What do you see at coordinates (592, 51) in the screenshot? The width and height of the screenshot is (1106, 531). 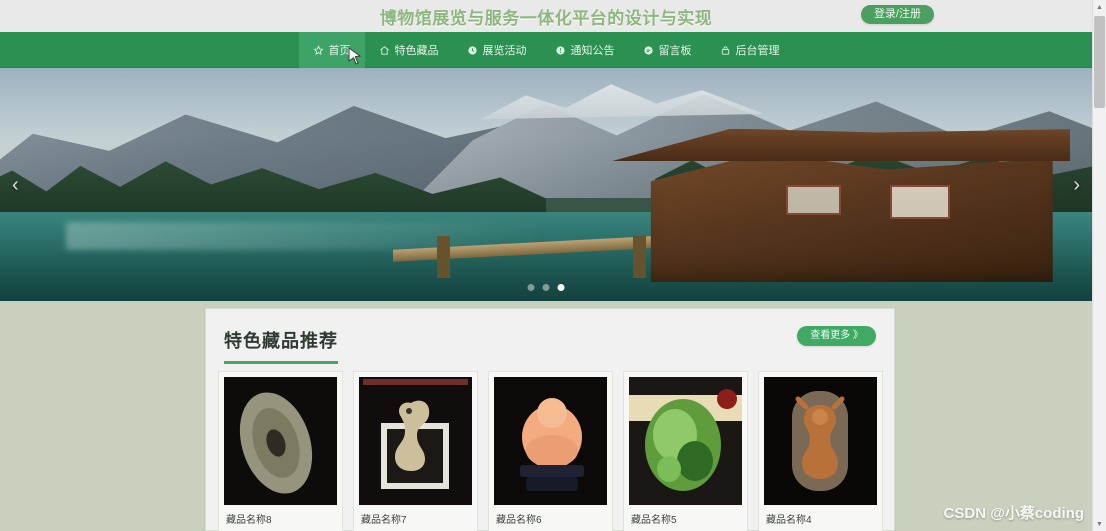 I see `nav-item-label: 通知公告` at bounding box center [592, 51].